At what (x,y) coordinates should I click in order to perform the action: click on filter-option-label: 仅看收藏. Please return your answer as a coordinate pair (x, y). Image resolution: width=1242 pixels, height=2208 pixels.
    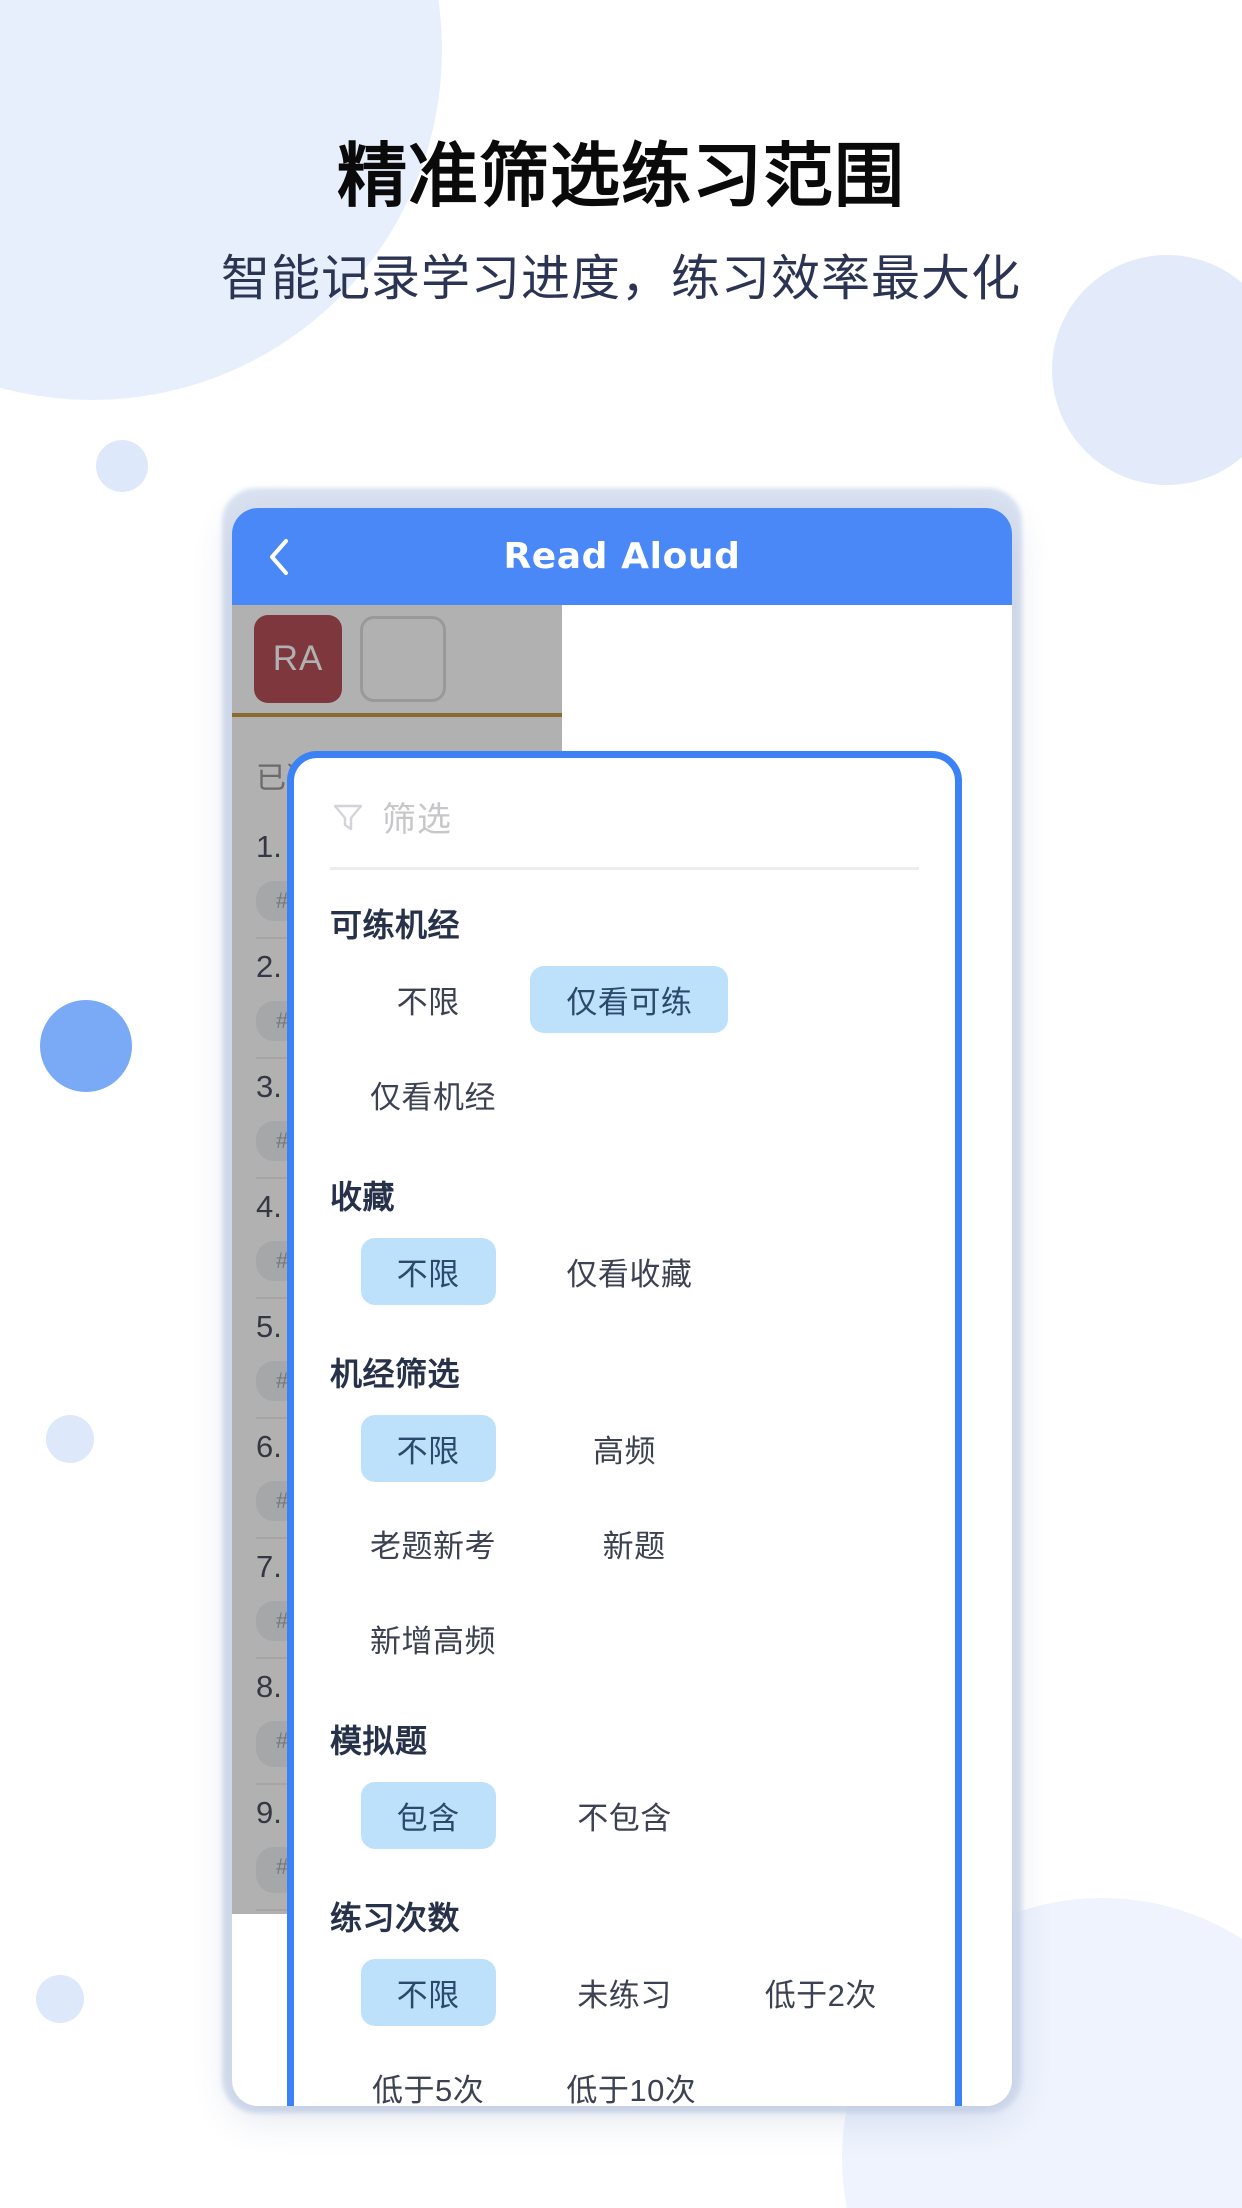
    Looking at the image, I should click on (629, 1274).